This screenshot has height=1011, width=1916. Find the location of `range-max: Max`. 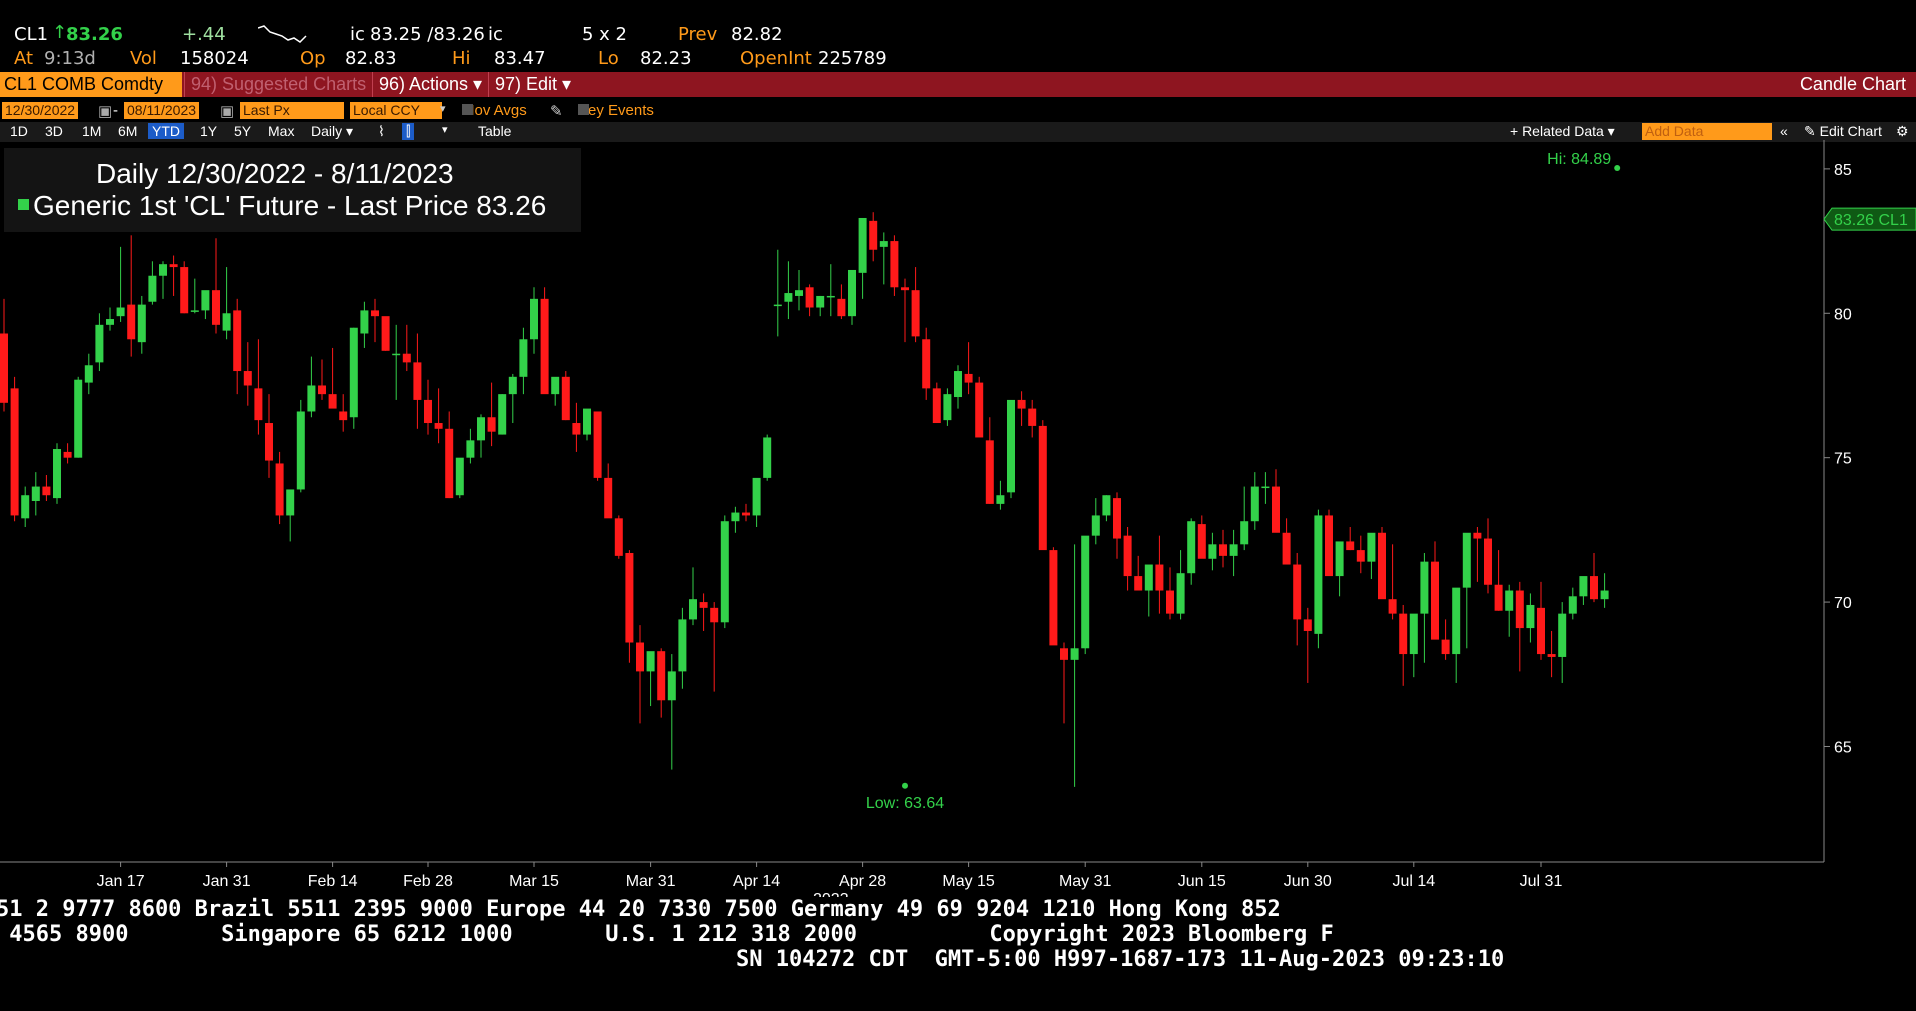

range-max: Max is located at coordinates (281, 131).